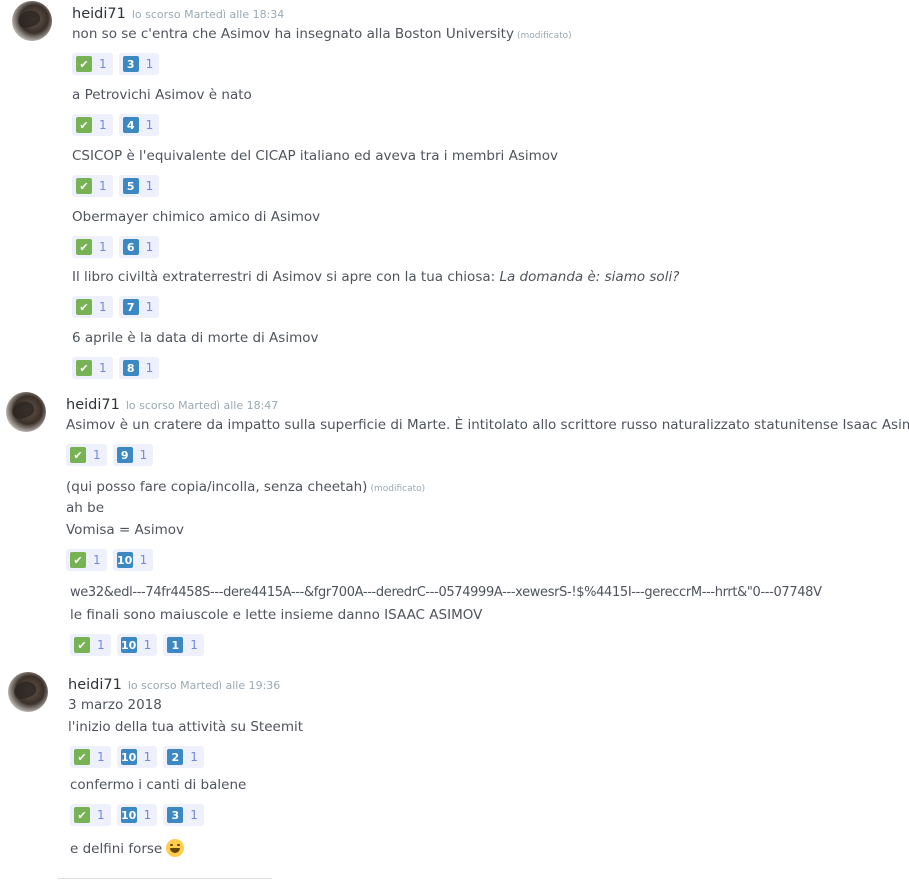 Image resolution: width=909 pixels, height=891 pixels. What do you see at coordinates (130, 368) in the screenshot?
I see `keycap-icon: 8` at bounding box center [130, 368].